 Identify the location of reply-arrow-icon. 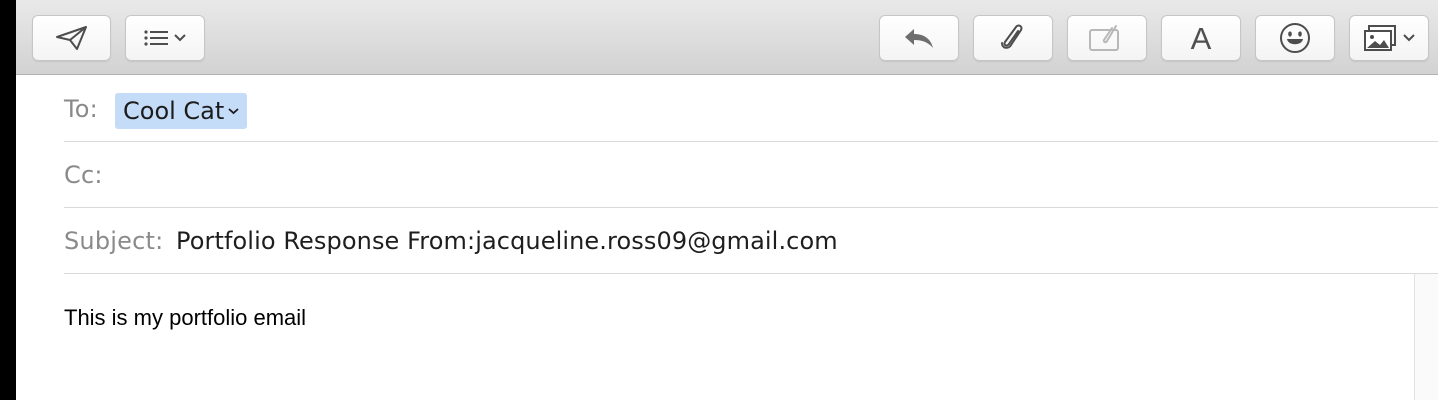
(919, 38).